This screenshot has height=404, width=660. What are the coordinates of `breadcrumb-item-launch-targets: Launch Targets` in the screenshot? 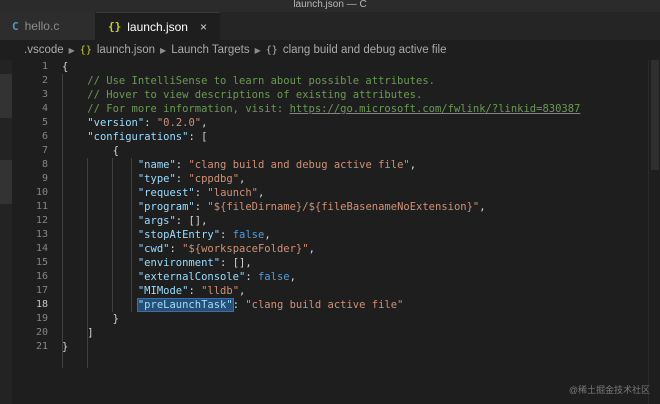 It's located at (210, 50).